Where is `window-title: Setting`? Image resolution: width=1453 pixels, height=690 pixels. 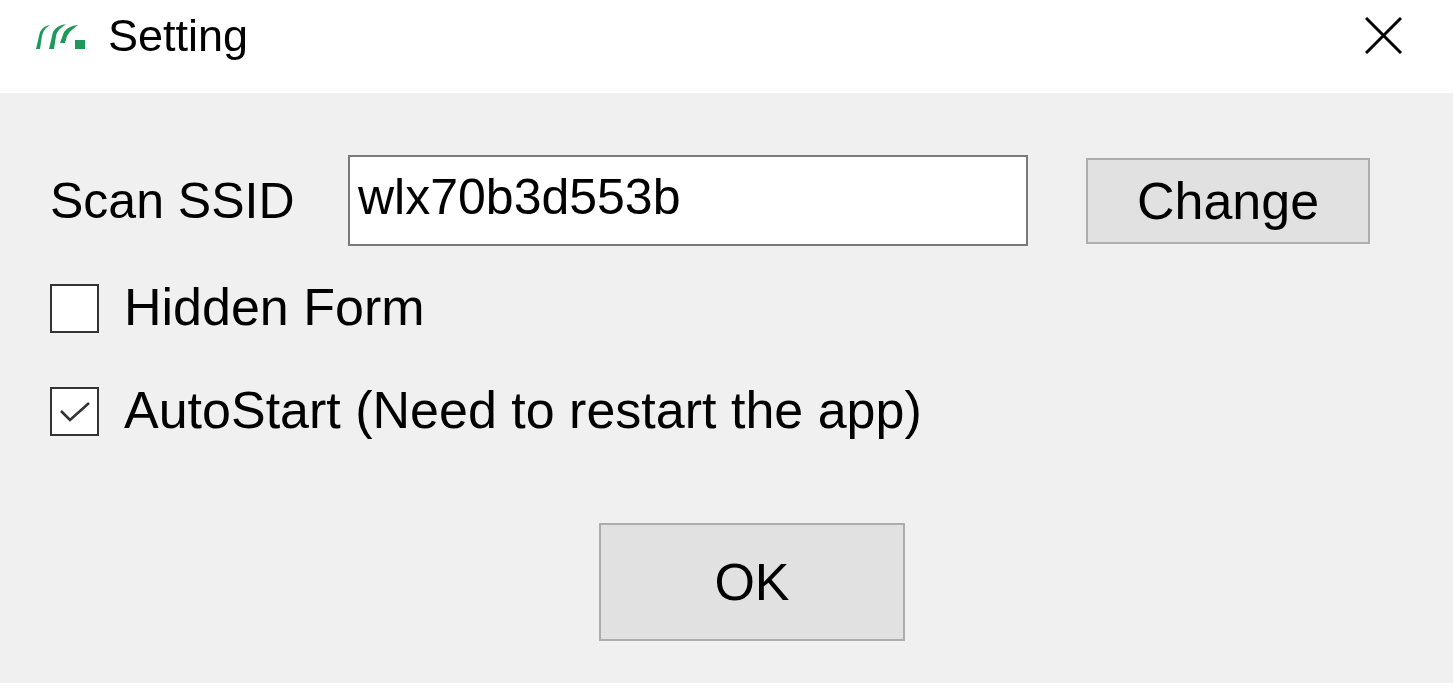
window-title: Setting is located at coordinates (178, 35).